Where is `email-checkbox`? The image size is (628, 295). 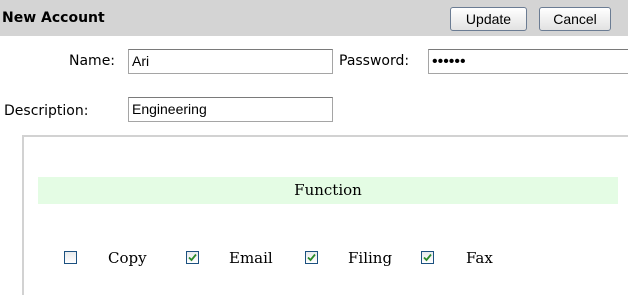
email-checkbox is located at coordinates (192, 257).